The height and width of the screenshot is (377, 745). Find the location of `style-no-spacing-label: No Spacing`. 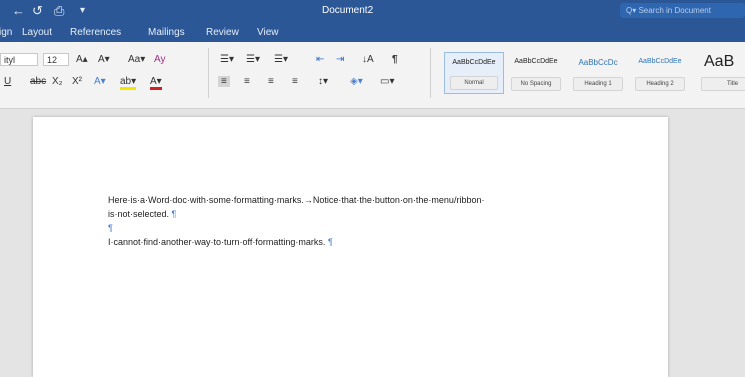

style-no-spacing-label: No Spacing is located at coordinates (536, 84).